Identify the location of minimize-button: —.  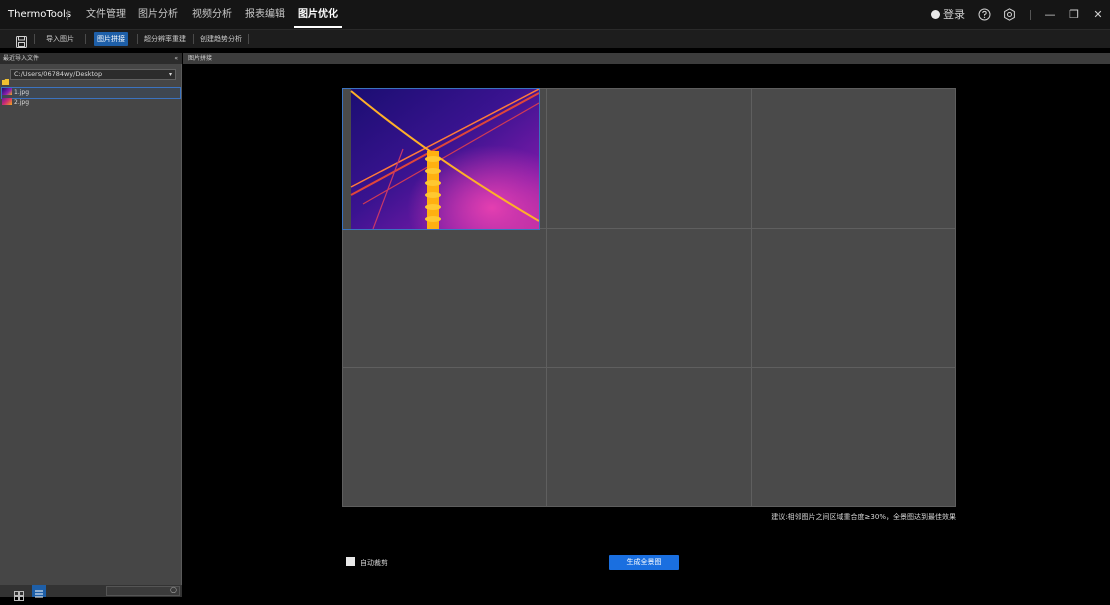
(1050, 14).